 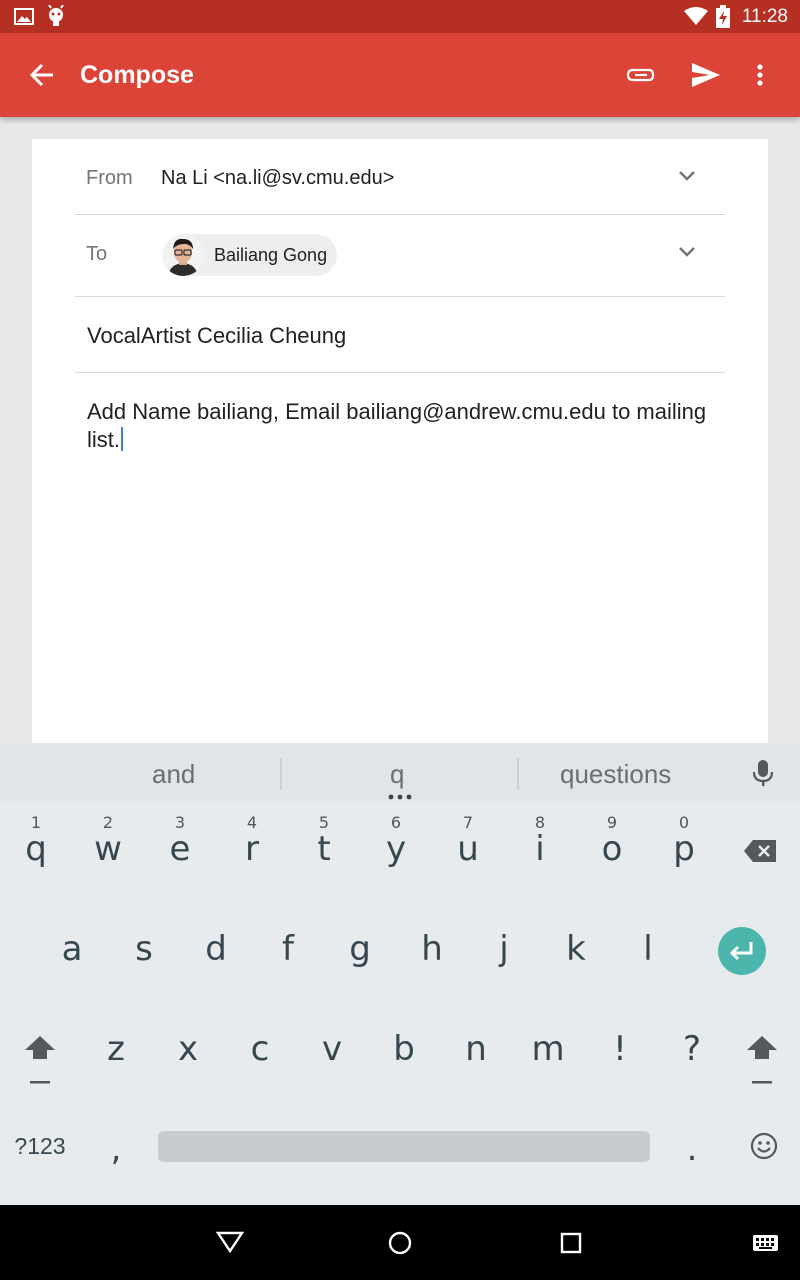 I want to click on key-label: q, so click(x=36, y=849).